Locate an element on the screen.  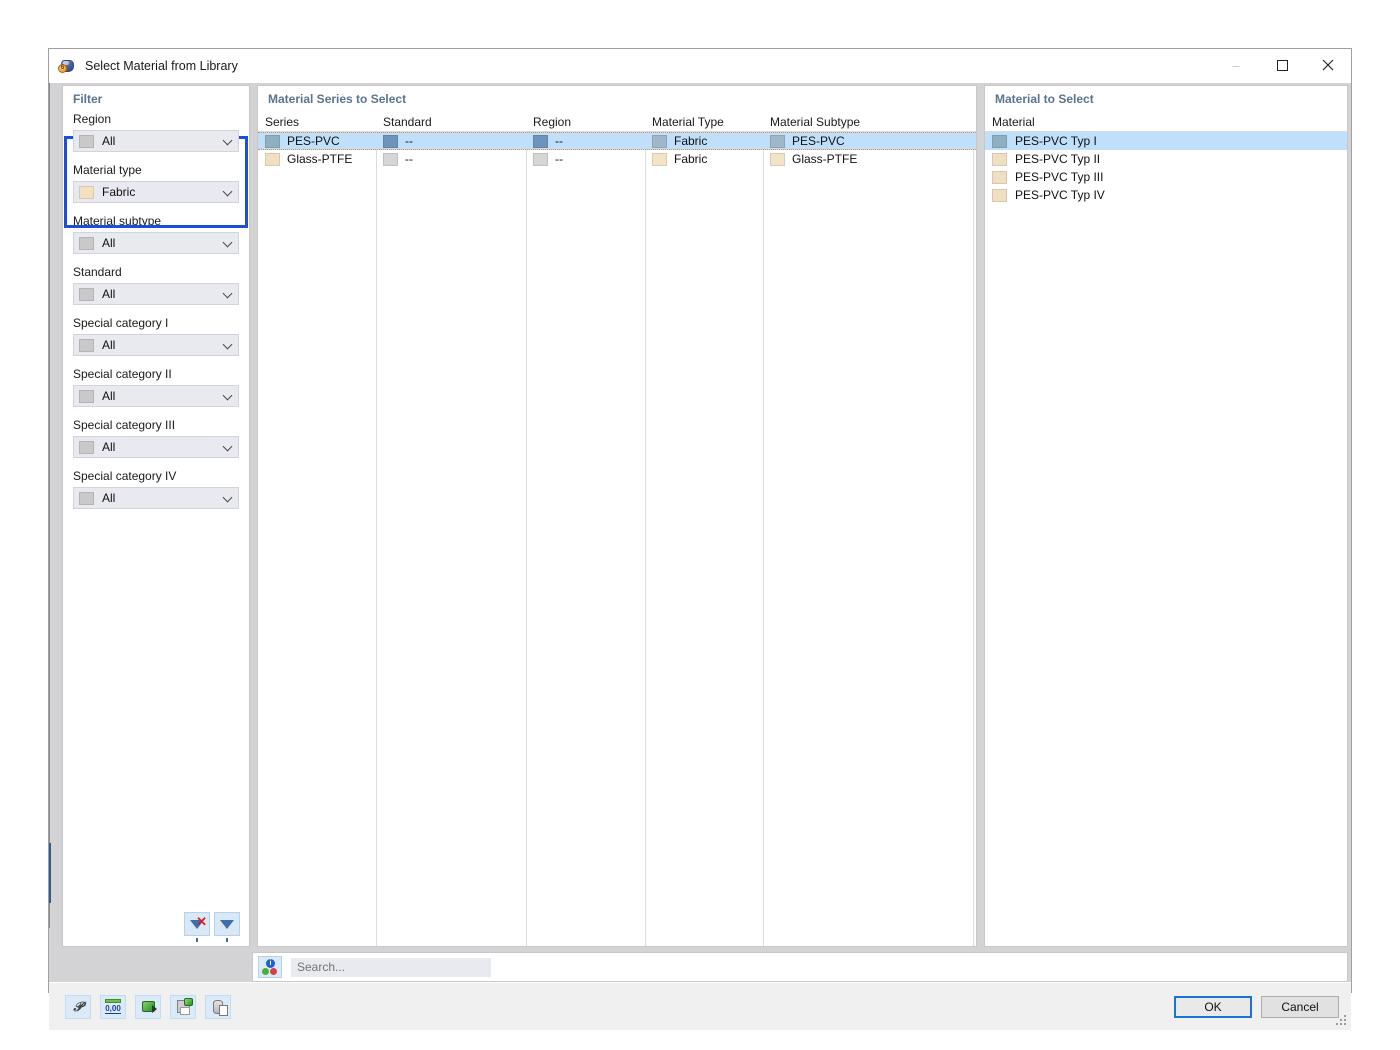
maximize-button is located at coordinates (1282, 65).